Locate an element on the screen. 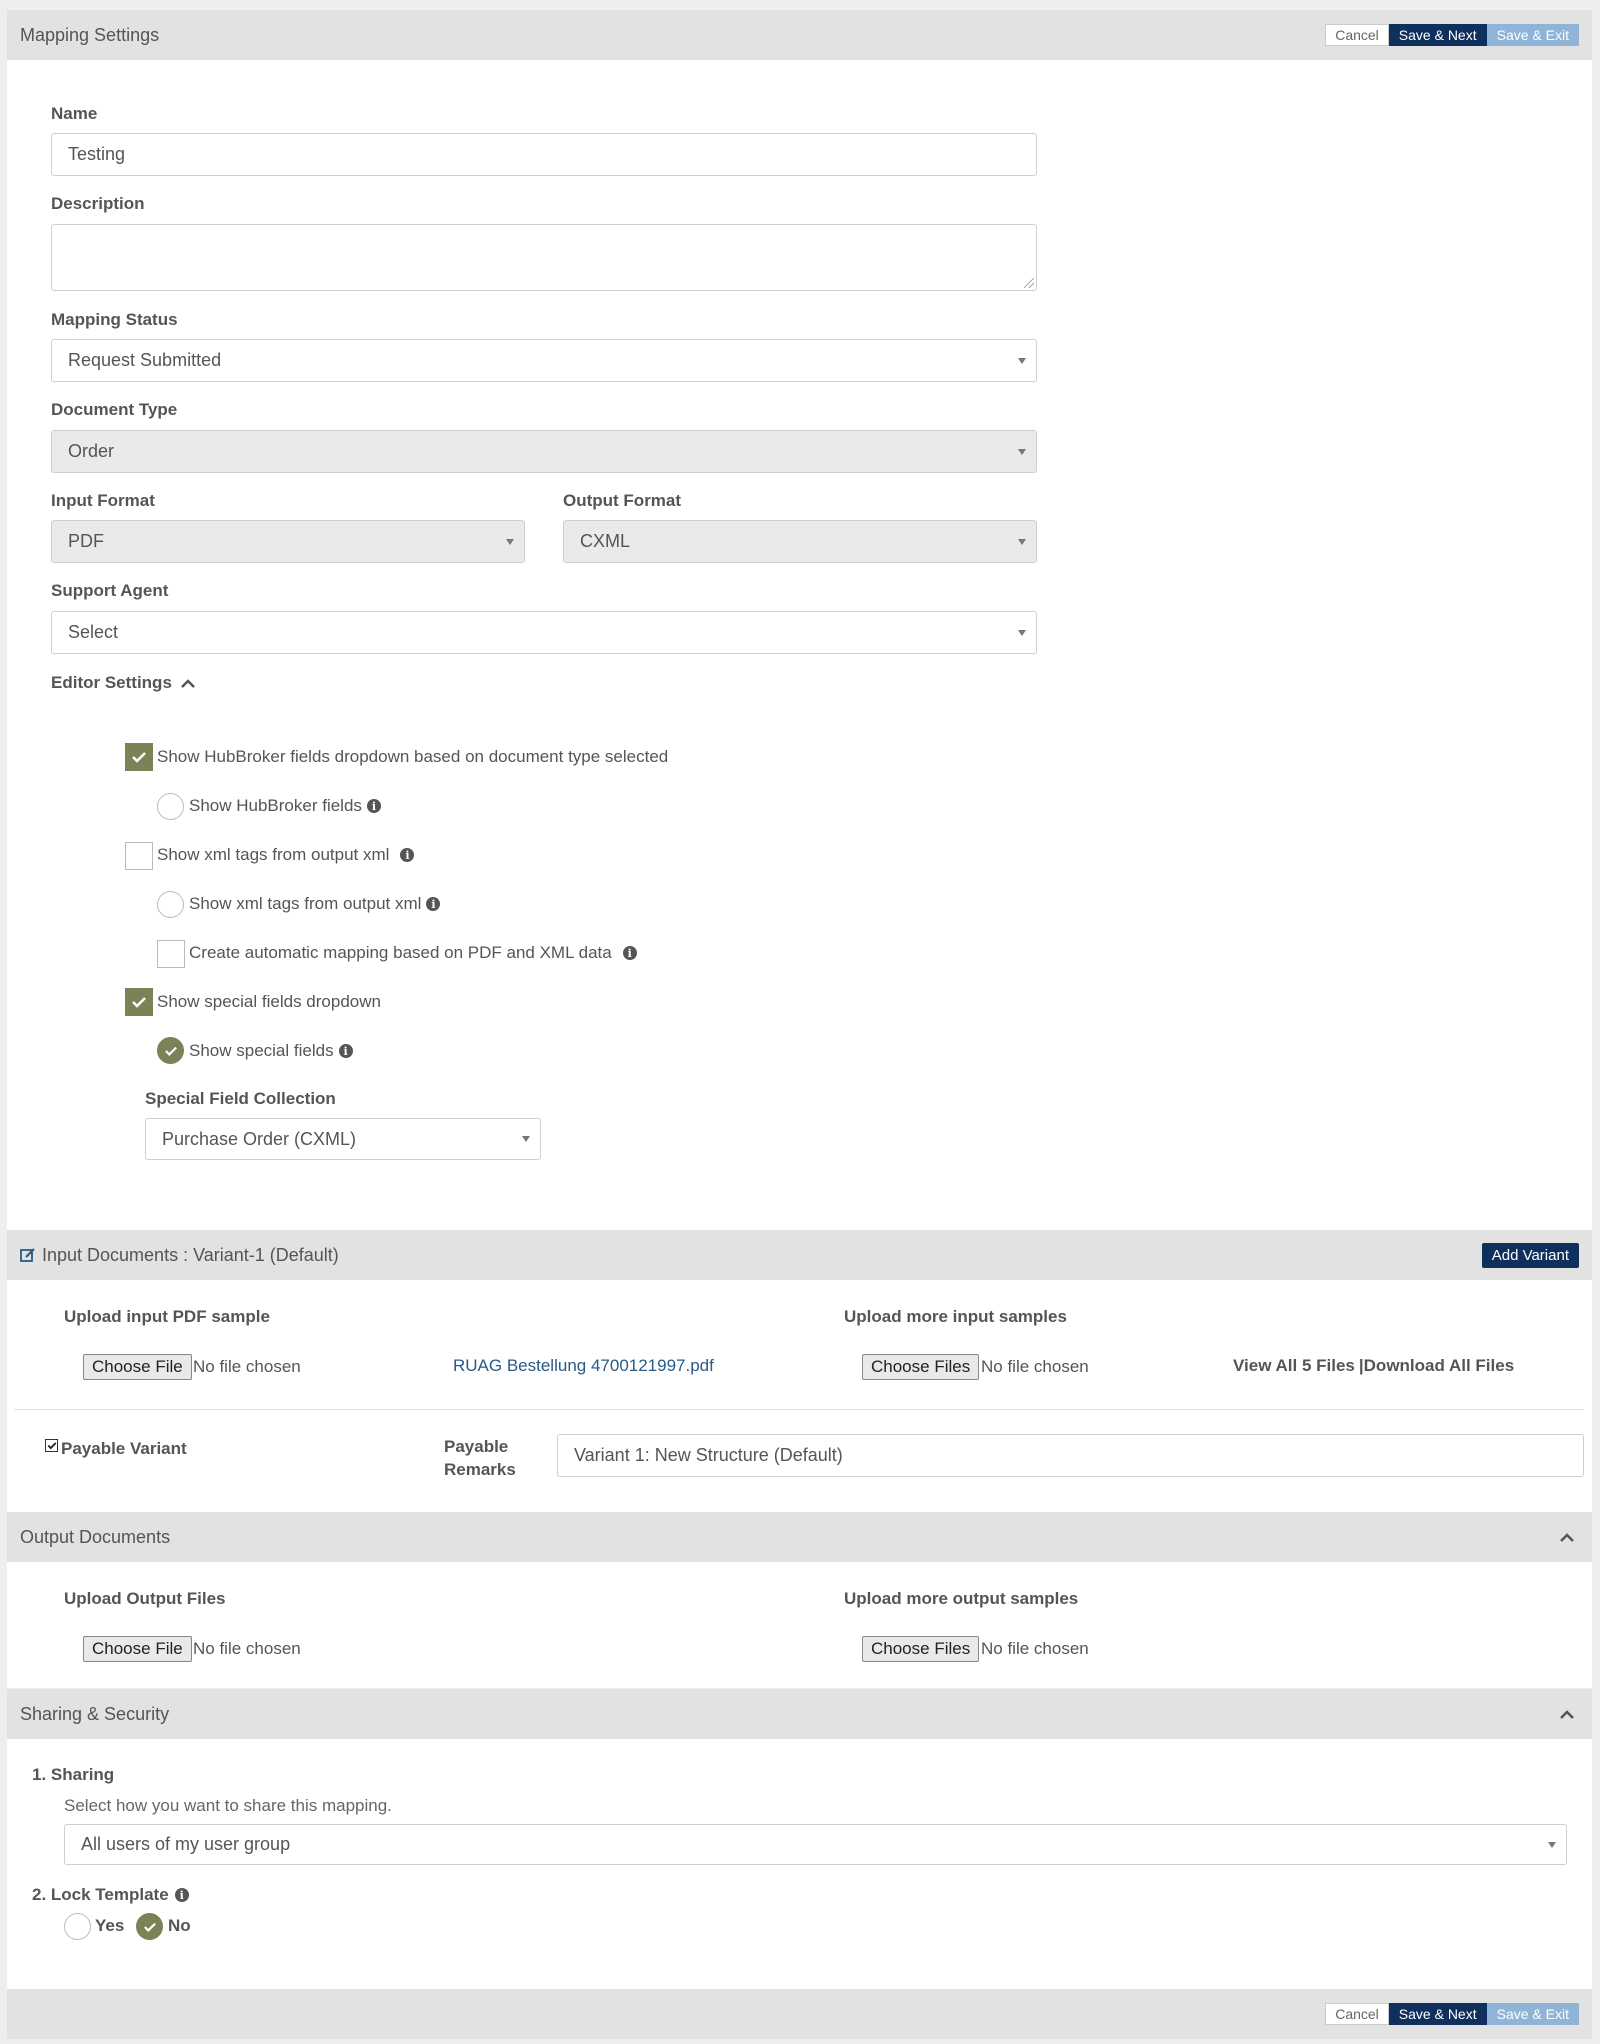 This screenshot has height=2044, width=1600. view-all-files-link: View All 5 Files is located at coordinates (1294, 1366).